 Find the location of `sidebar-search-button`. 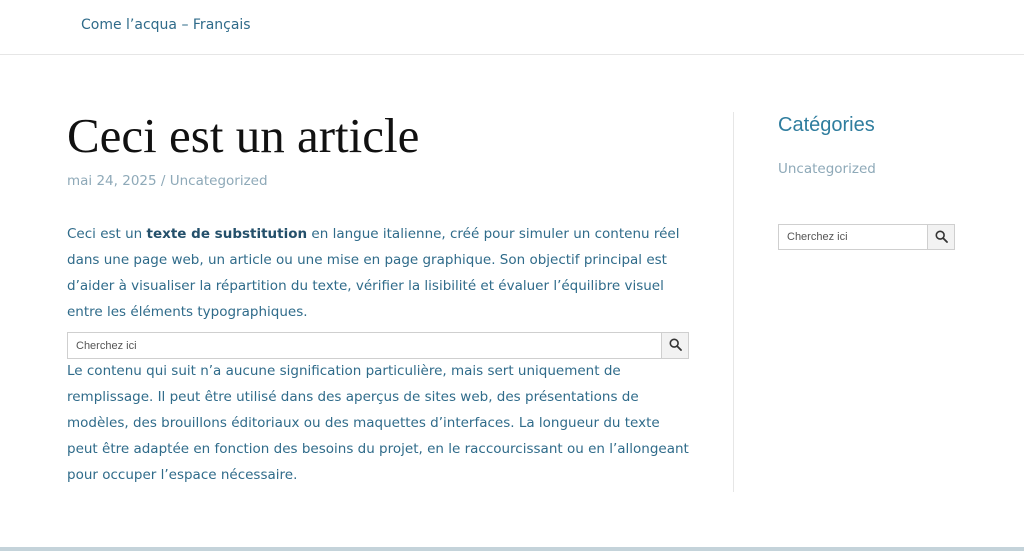

sidebar-search-button is located at coordinates (940, 237).